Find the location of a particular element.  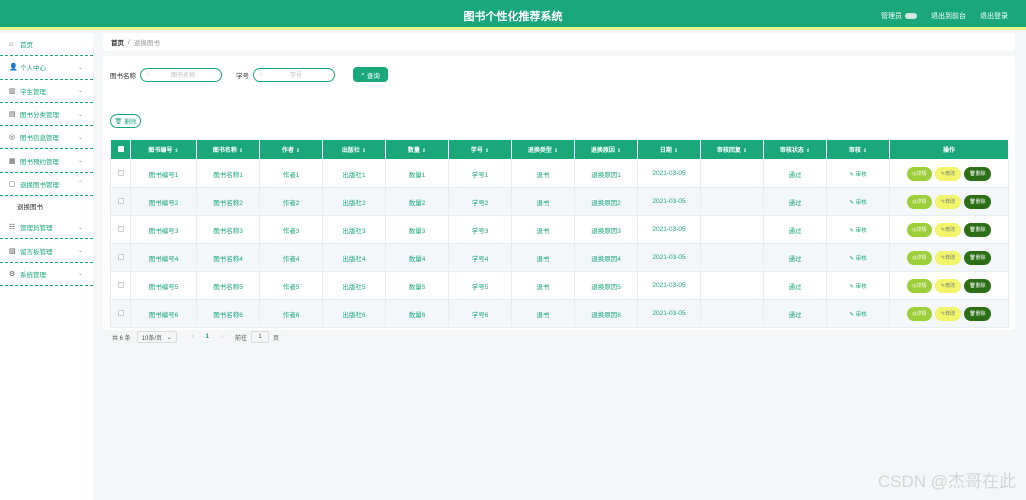

sidebar-item: ▤ 图书分类管理 ⌄ is located at coordinates (46, 115).